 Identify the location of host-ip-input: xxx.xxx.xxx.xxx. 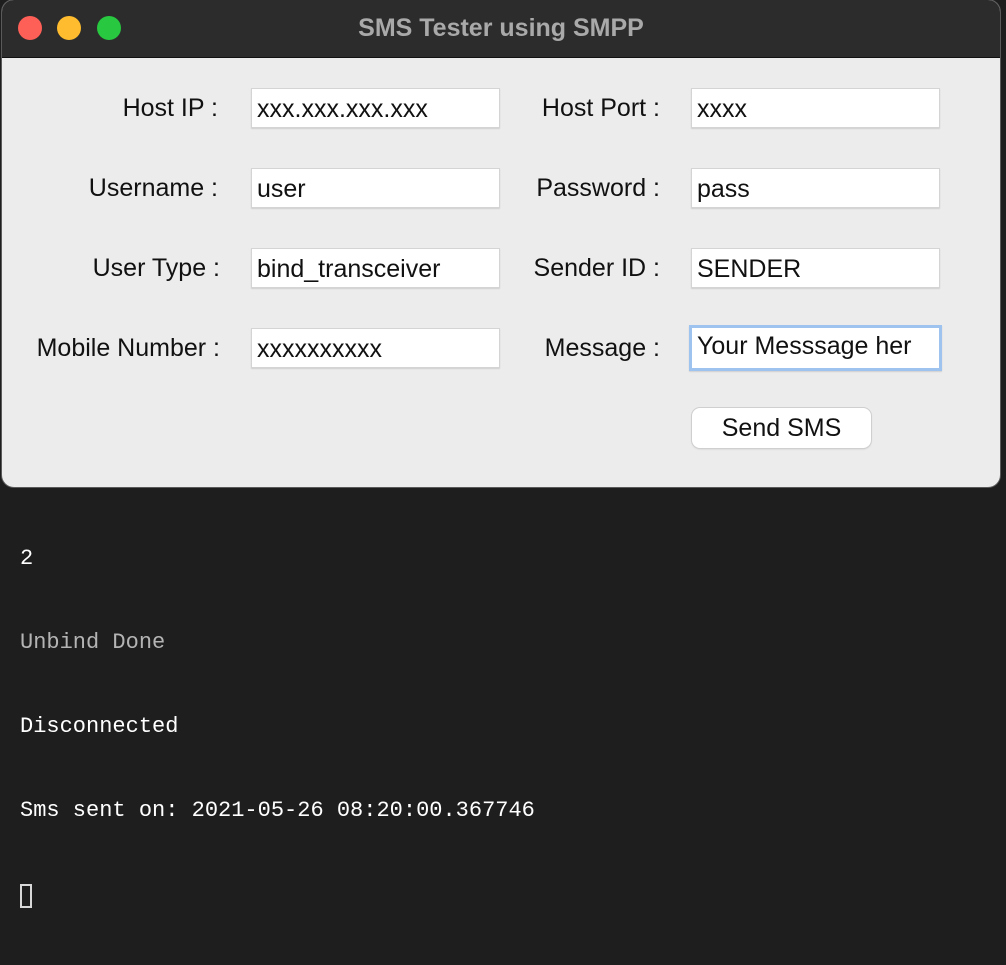
(375, 108).